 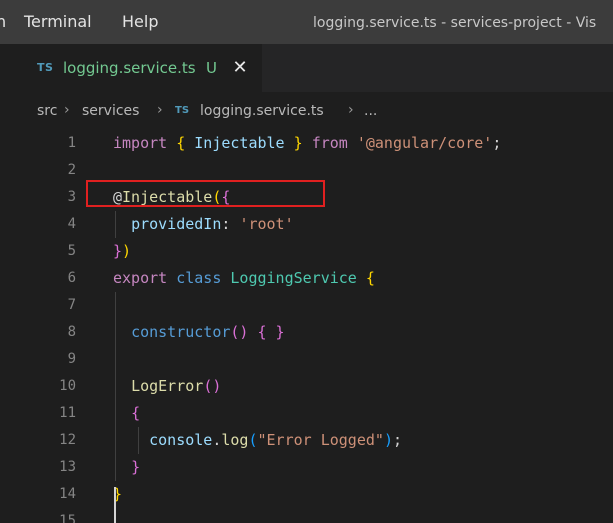 I want to click on code-text: }), so click(x=122, y=251).